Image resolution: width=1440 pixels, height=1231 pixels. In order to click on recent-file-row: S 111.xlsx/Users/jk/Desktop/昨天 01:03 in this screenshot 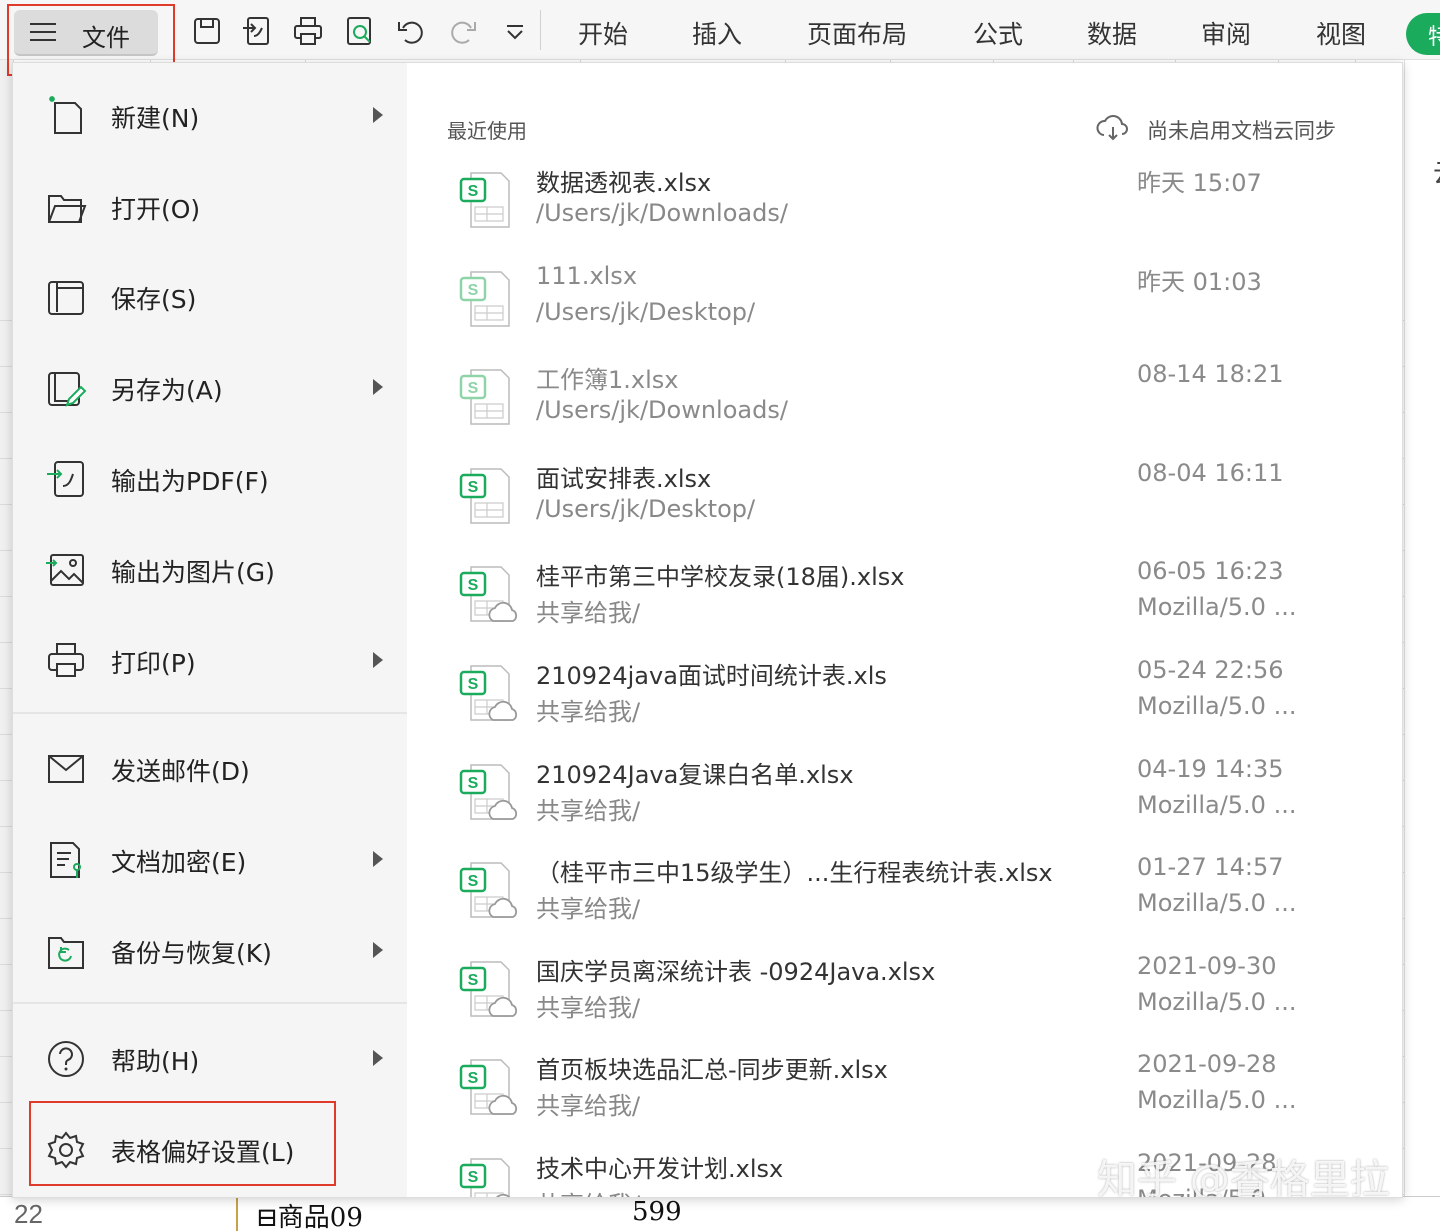, I will do `click(907, 308)`.